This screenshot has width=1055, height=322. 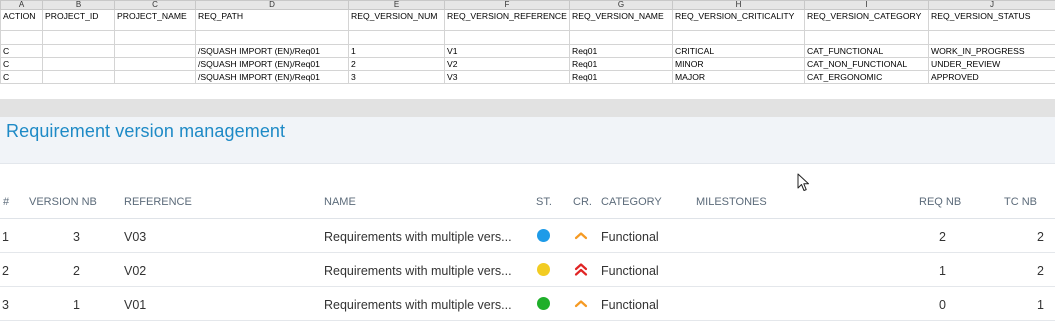 I want to click on sheet-cell: V1, so click(x=507, y=51).